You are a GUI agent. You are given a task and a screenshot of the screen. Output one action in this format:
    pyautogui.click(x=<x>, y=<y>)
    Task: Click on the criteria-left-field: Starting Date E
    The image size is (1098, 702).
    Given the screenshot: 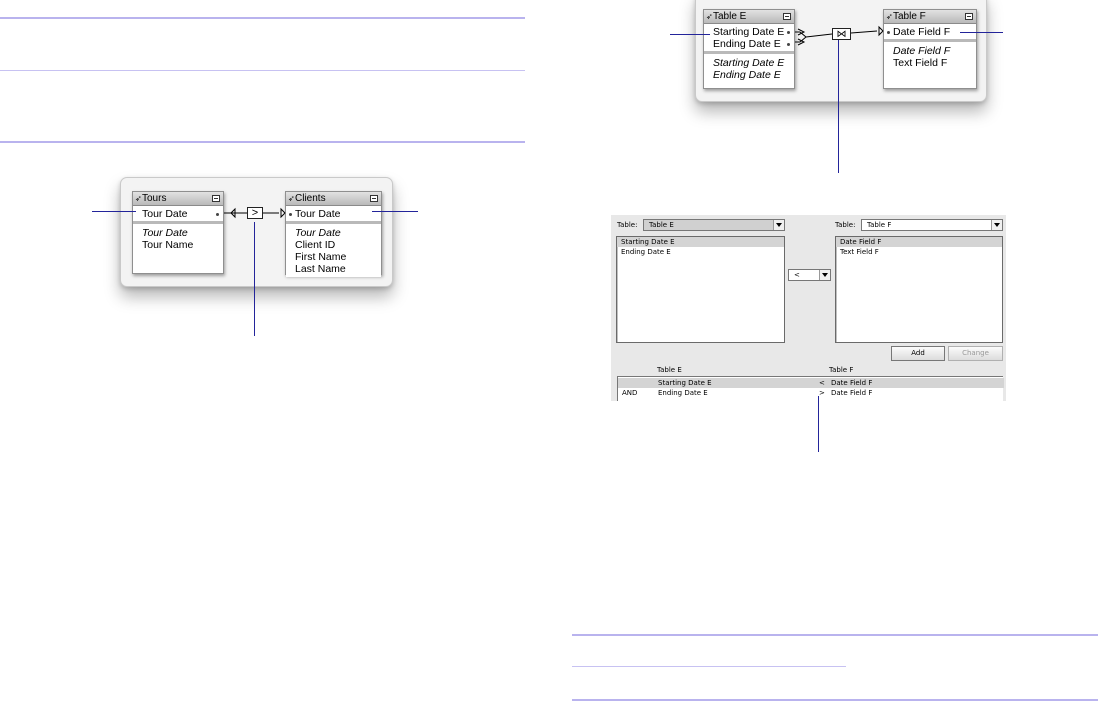 What is the action you would take?
    pyautogui.click(x=685, y=383)
    